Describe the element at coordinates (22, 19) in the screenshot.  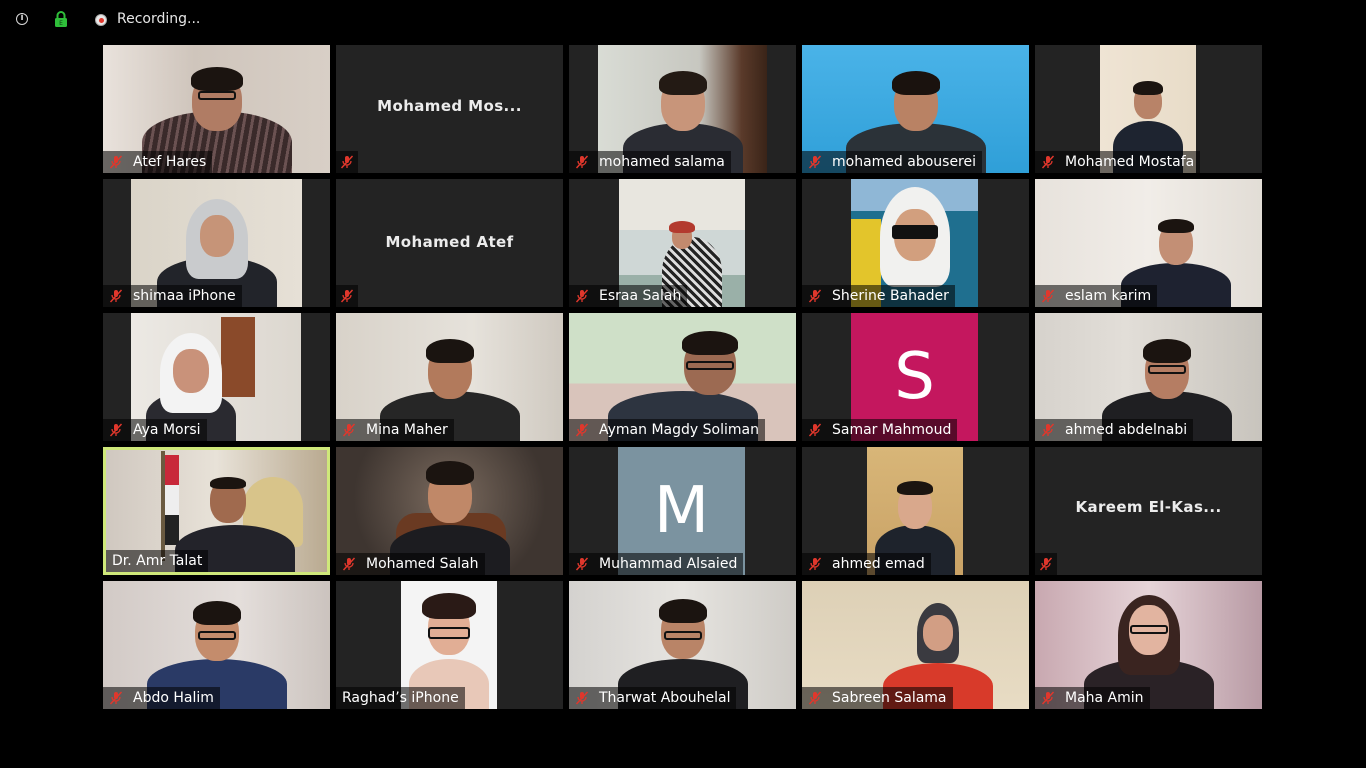
I see `info-icon: i` at that location.